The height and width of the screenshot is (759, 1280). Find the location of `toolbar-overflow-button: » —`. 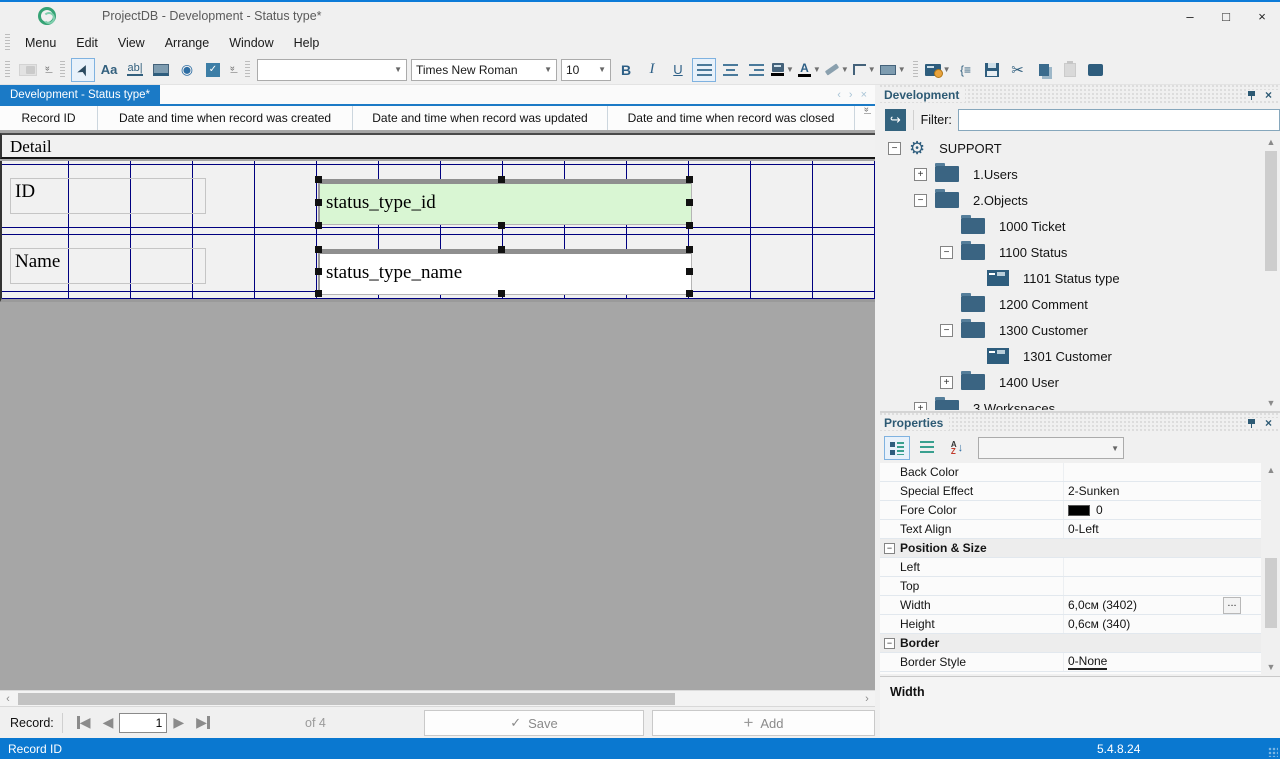

toolbar-overflow-button: » — is located at coordinates (48, 70).